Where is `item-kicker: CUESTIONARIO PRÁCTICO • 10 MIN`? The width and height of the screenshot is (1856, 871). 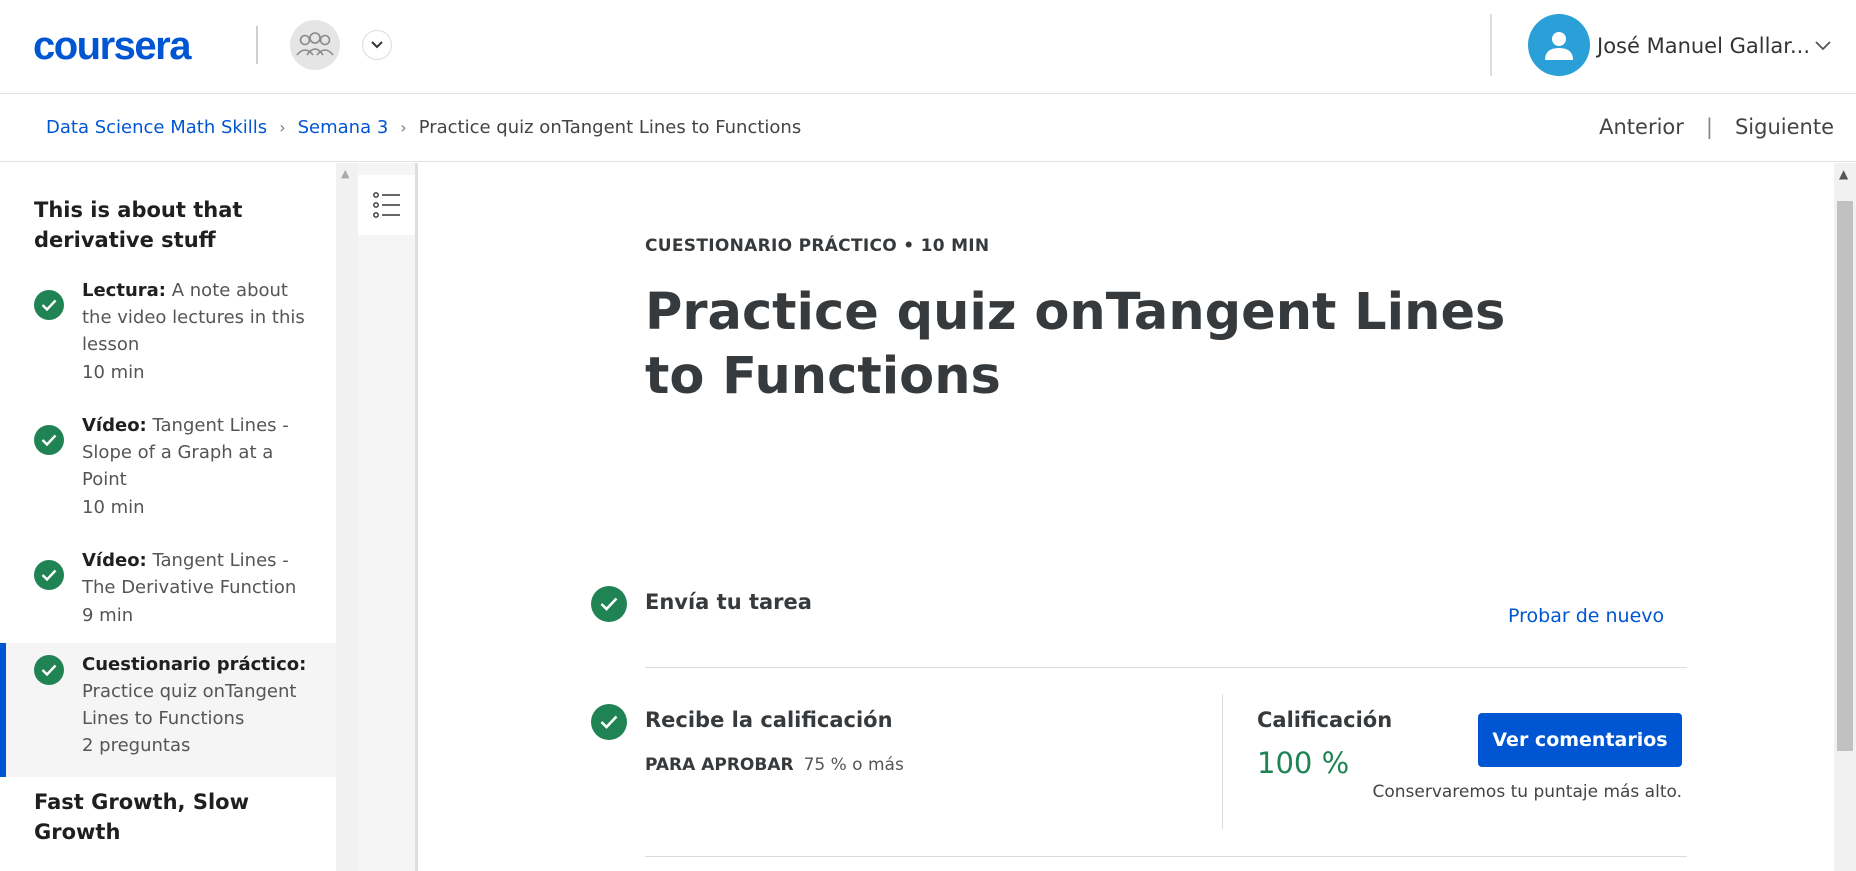 item-kicker: CUESTIONARIO PRÁCTICO • 10 MIN is located at coordinates (817, 246).